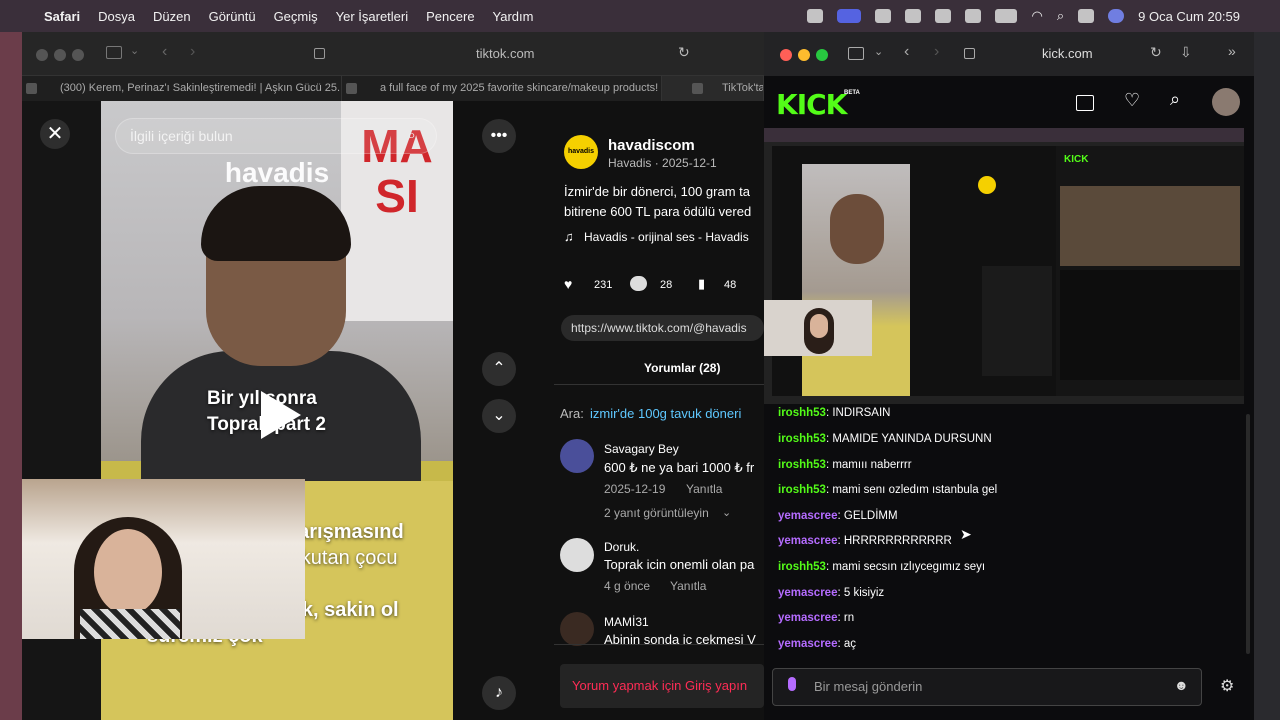  Describe the element at coordinates (281, 415) in the screenshot. I see `play-icon` at that location.